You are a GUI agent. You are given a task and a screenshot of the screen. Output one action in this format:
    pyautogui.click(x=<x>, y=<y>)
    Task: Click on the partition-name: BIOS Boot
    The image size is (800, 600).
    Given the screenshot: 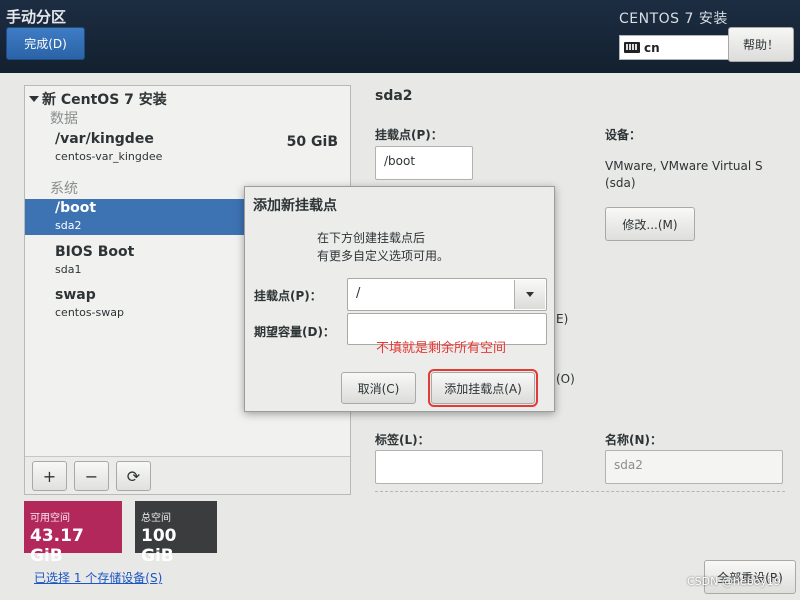 What is the action you would take?
    pyautogui.click(x=95, y=252)
    